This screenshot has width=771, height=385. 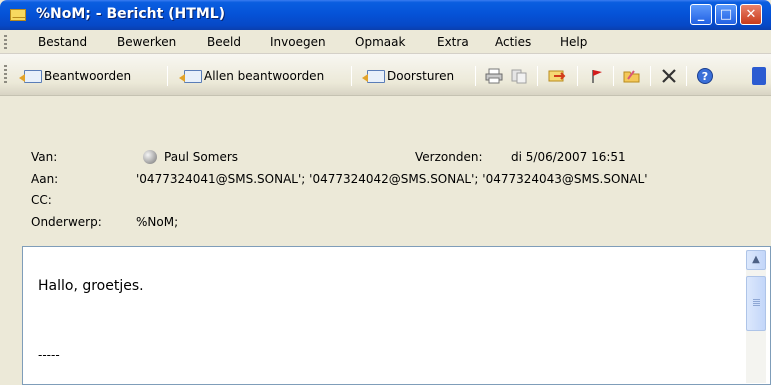 What do you see at coordinates (5, 42) in the screenshot?
I see `menu-grip` at bounding box center [5, 42].